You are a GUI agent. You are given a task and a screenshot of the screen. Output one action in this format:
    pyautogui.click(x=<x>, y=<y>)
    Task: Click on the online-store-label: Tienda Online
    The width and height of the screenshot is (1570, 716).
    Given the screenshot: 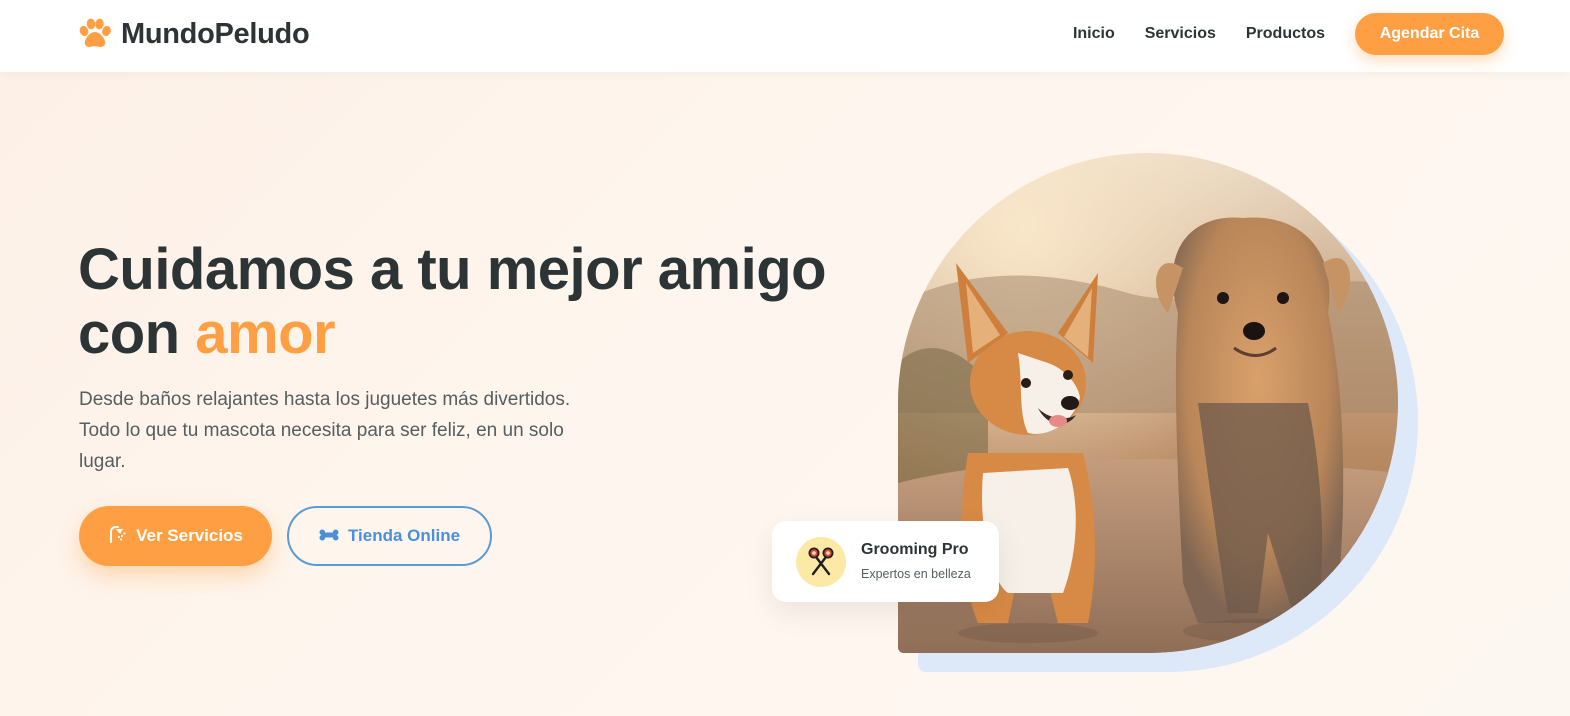 What is the action you would take?
    pyautogui.click(x=404, y=535)
    